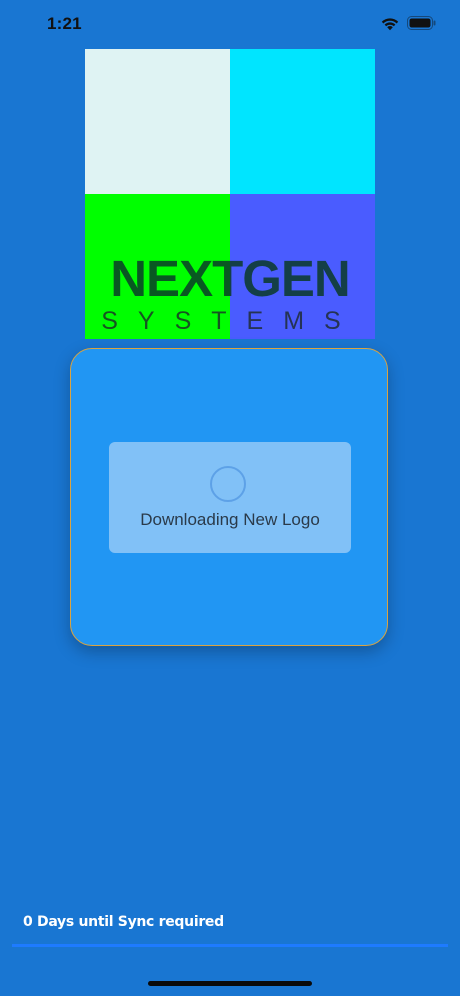  Describe the element at coordinates (64, 23) in the screenshot. I see `status-time: 1:21` at that location.